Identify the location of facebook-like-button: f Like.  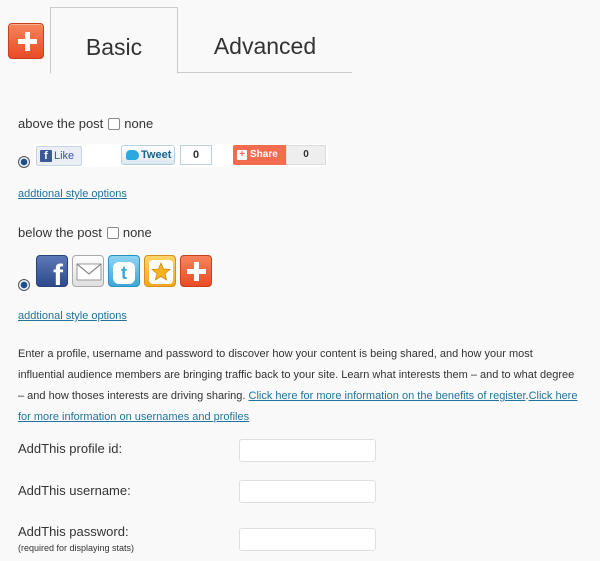
(59, 156).